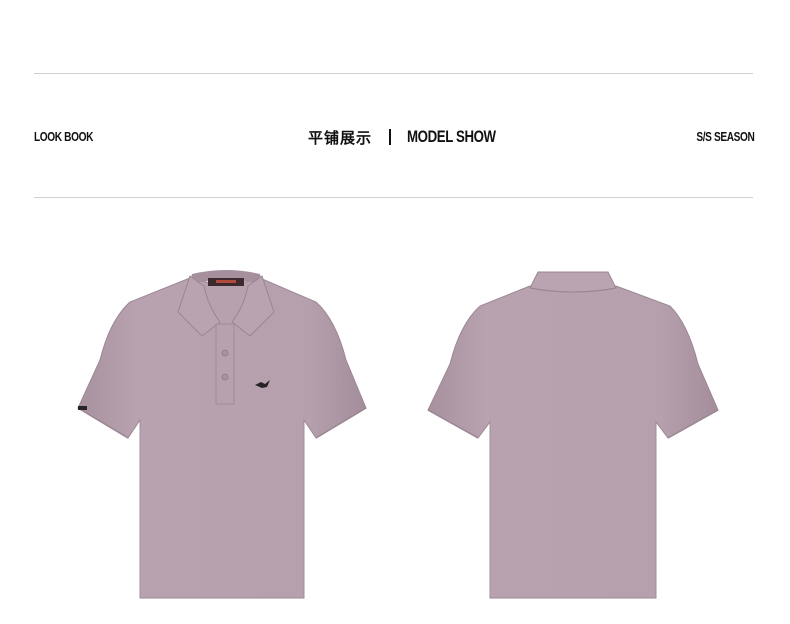 The width and height of the screenshot is (790, 624). What do you see at coordinates (724, 136) in the screenshot?
I see `season-label: S/S SEASON` at bounding box center [724, 136].